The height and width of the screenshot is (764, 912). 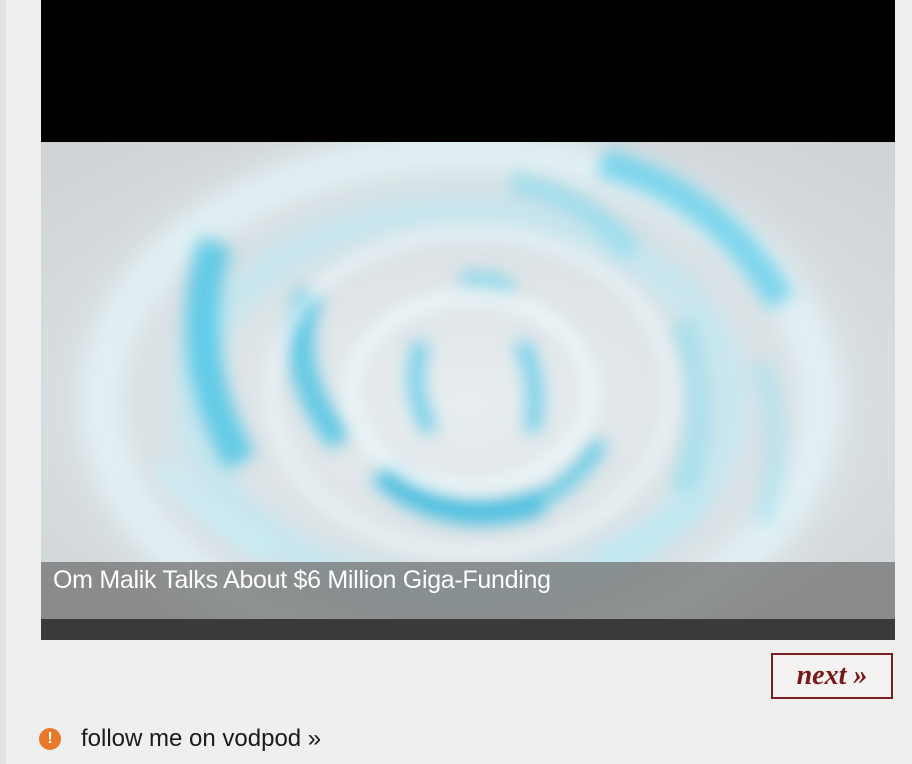 I want to click on alert-icon: !, so click(x=50, y=739).